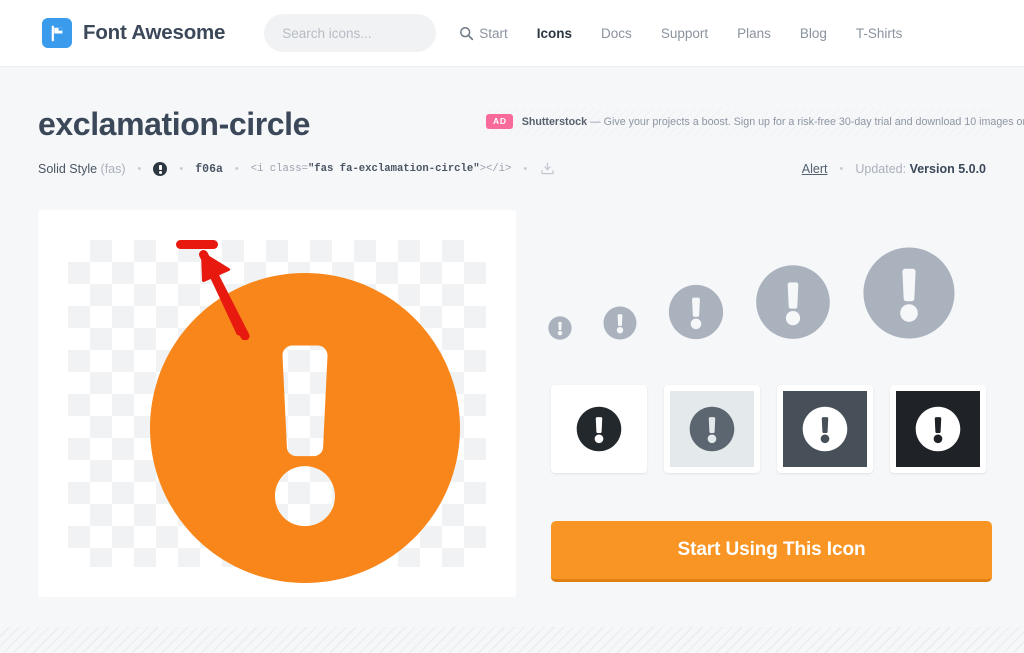  I want to click on updated-label: Updated:, so click(882, 169).